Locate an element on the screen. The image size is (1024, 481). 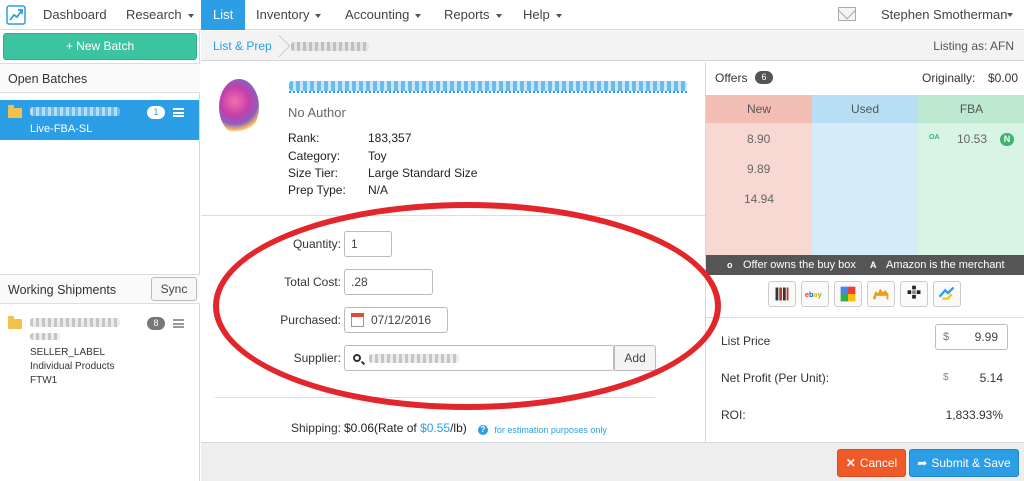
sync-button: Sync is located at coordinates (174, 289).